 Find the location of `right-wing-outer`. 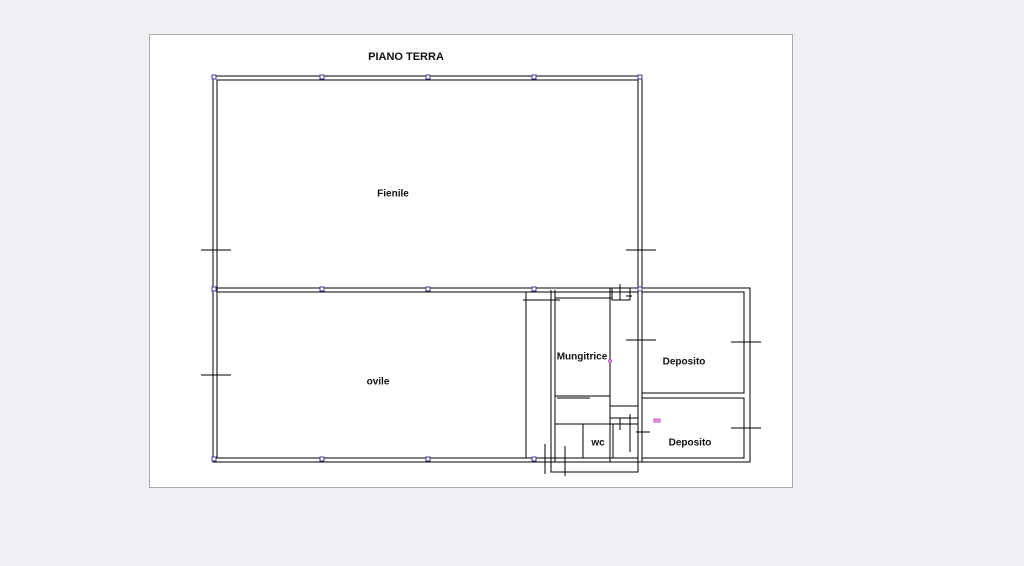

right-wing-outer is located at coordinates (694, 375).